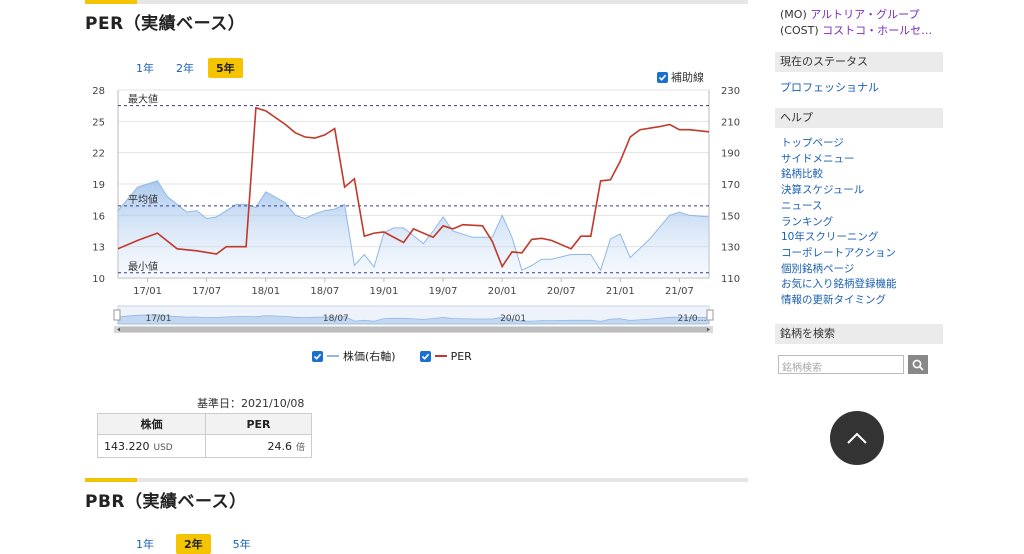  I want to click on sidebar-heading-search: 銘柄を検索, so click(859, 334).